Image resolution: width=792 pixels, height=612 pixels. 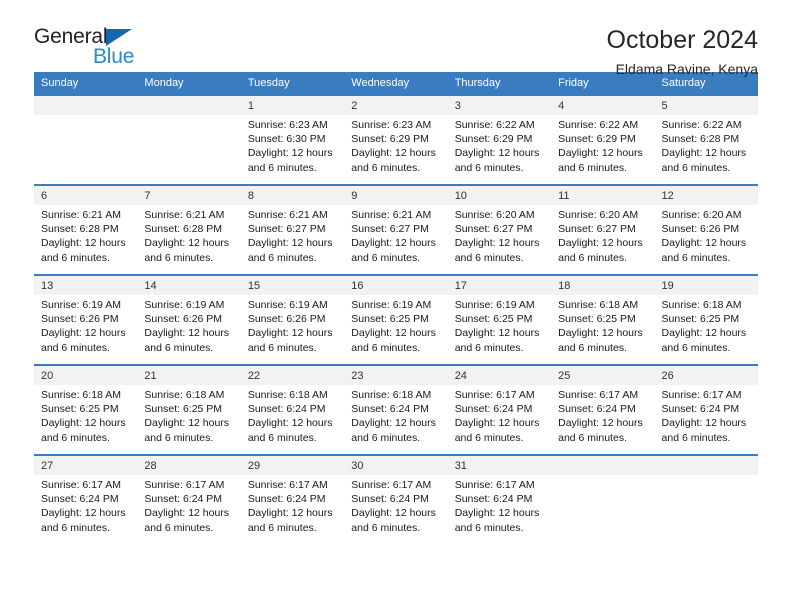 I want to click on sunset-text: Sunset: 6:26 PM, so click(x=183, y=319).